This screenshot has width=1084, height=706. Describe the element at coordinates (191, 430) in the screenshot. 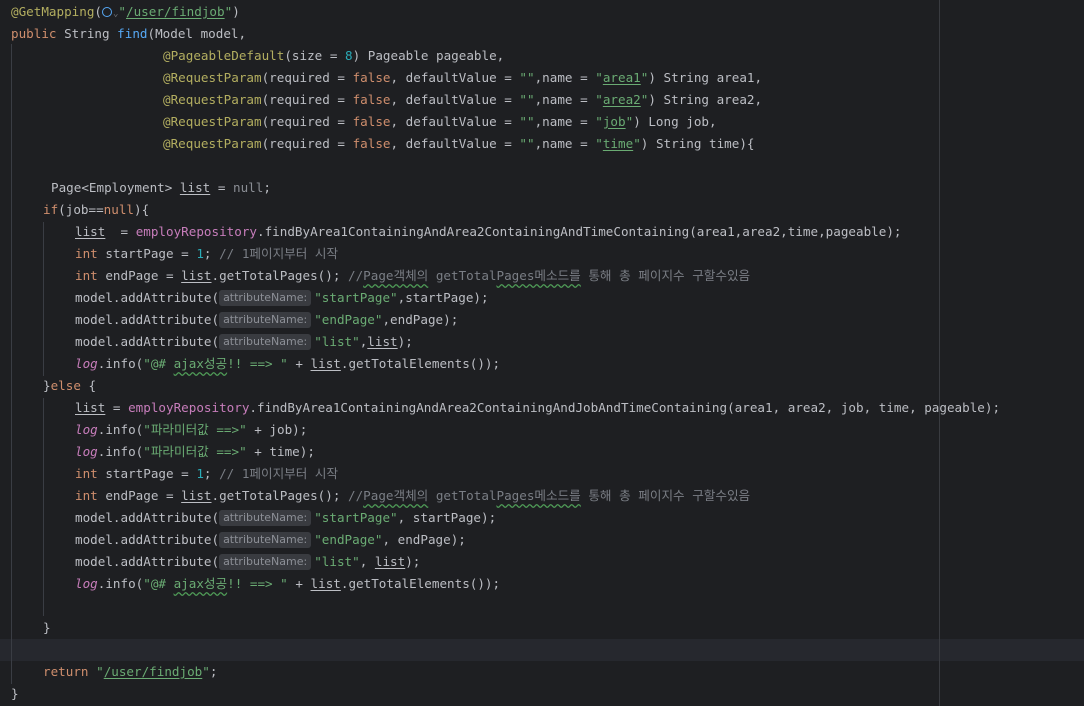

I see `code-line: log.info("파라미터값 ==>" + job);` at that location.